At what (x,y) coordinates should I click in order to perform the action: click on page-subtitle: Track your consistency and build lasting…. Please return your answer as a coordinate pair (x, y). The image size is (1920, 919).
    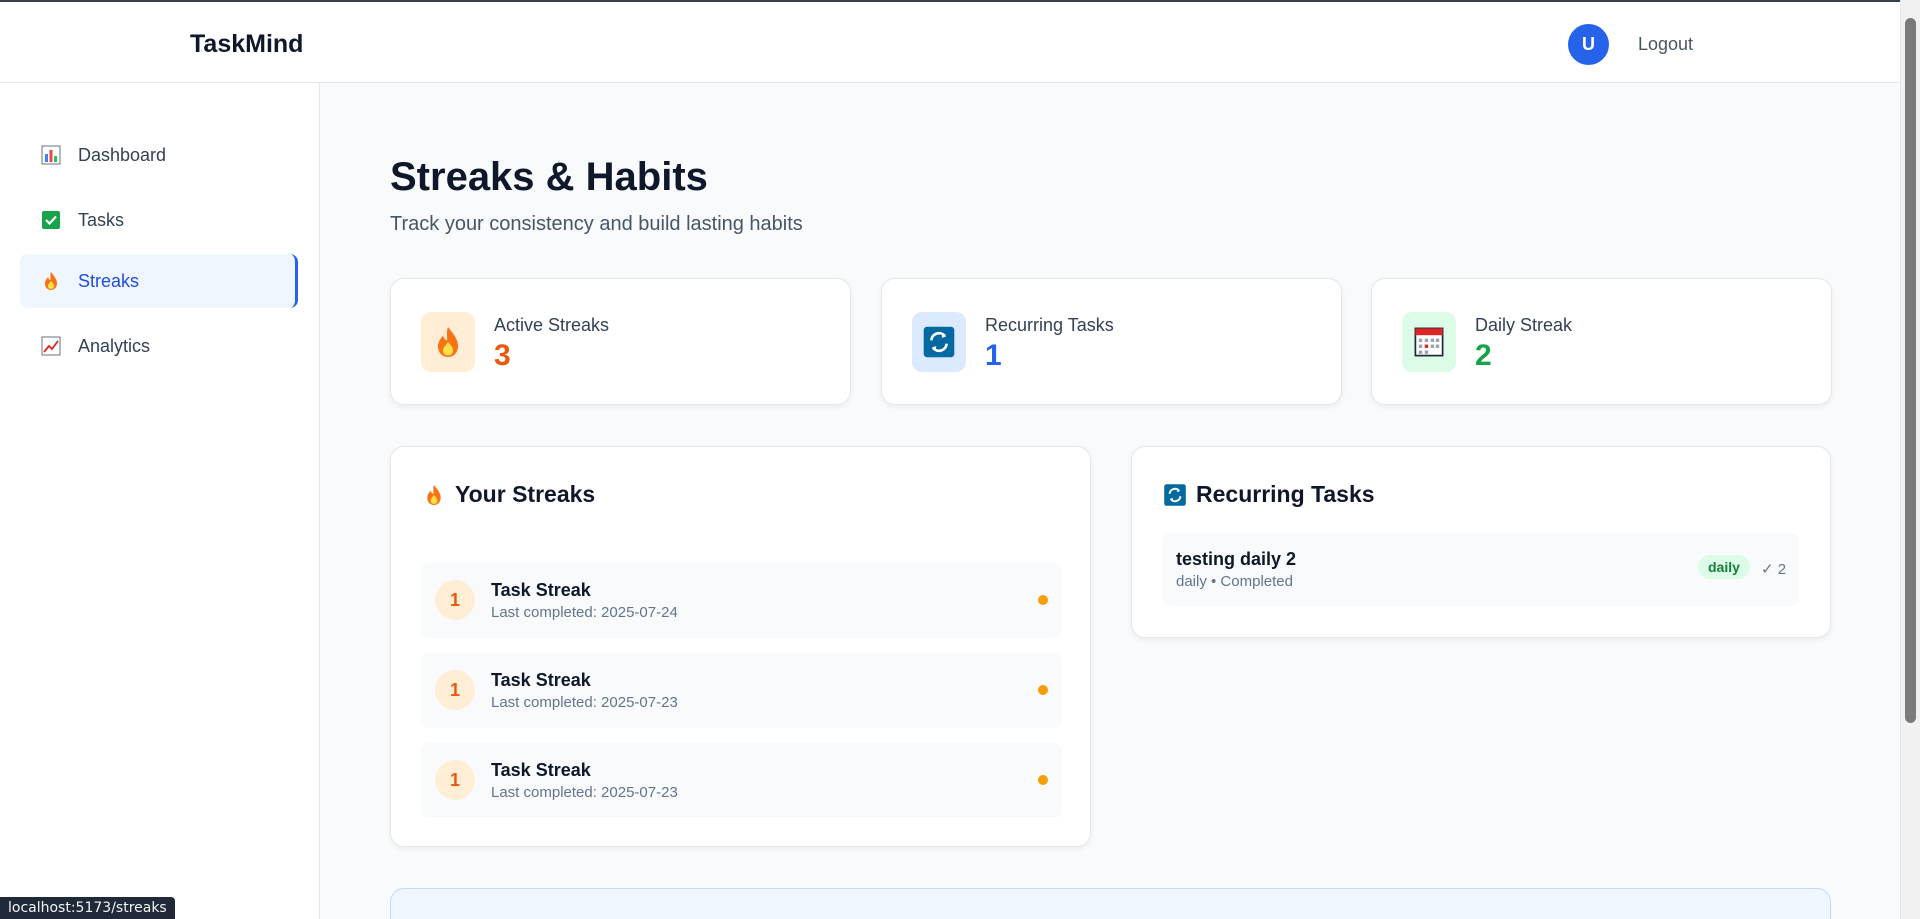
    Looking at the image, I should click on (596, 224).